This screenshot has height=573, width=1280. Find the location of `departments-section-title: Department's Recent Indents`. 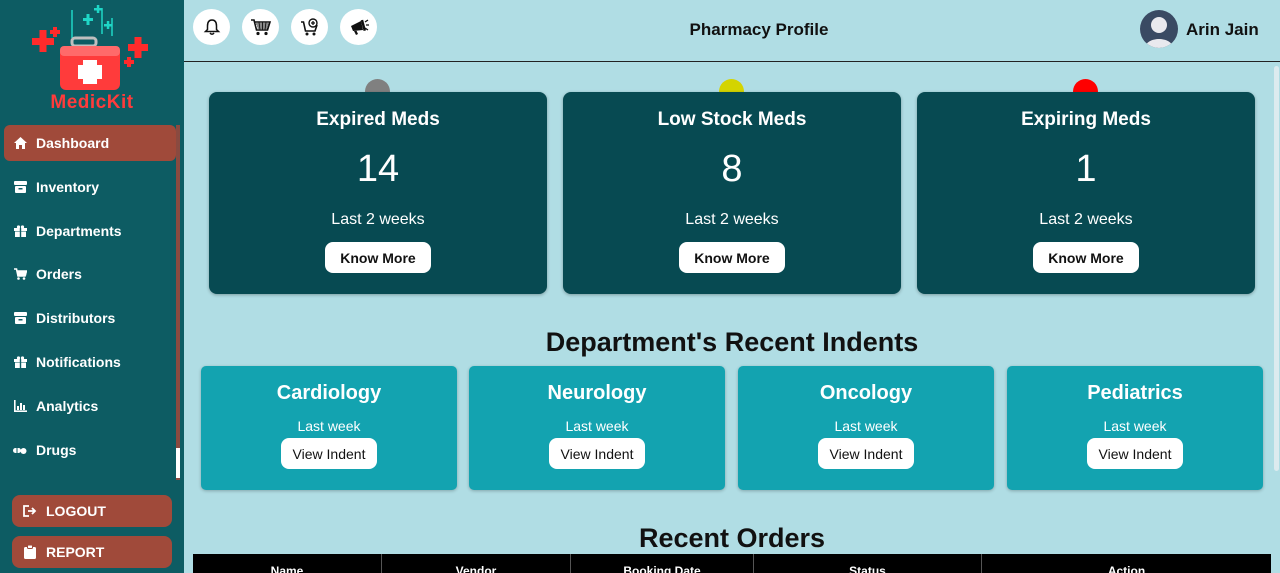

departments-section-title: Department's Recent Indents is located at coordinates (732, 342).